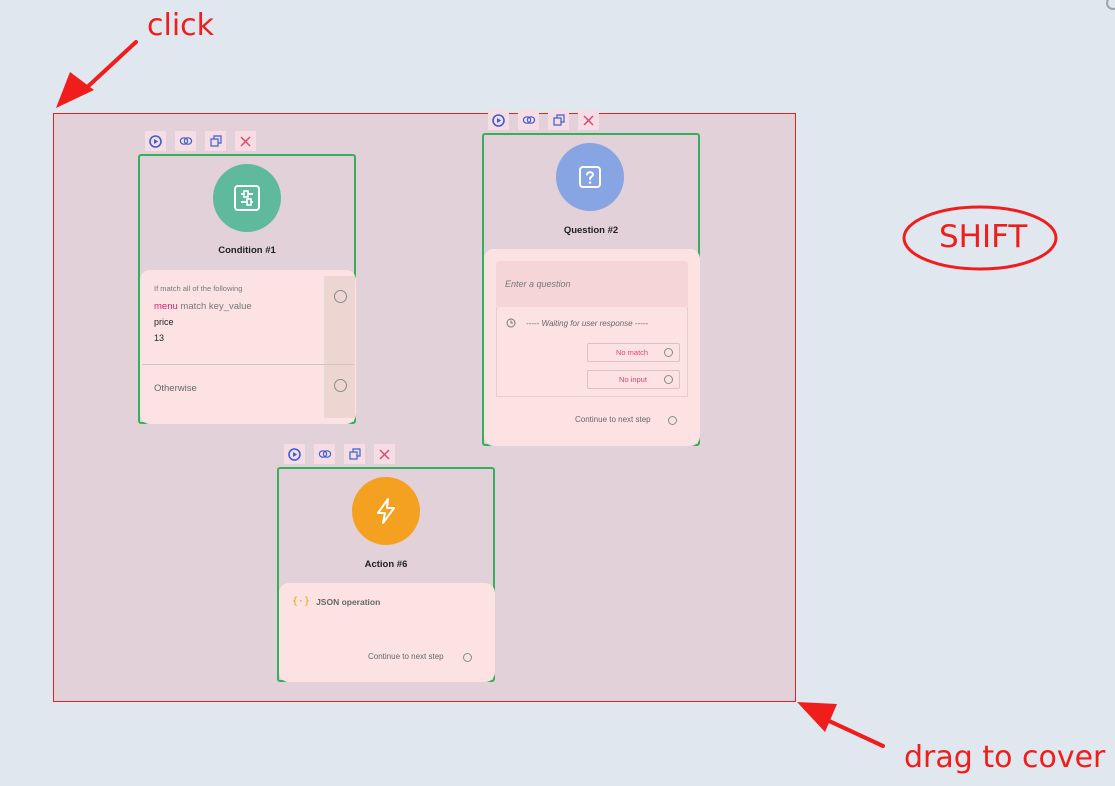 The image size is (1115, 786). What do you see at coordinates (216, 306) in the screenshot?
I see `rule-operator: match key_value` at bounding box center [216, 306].